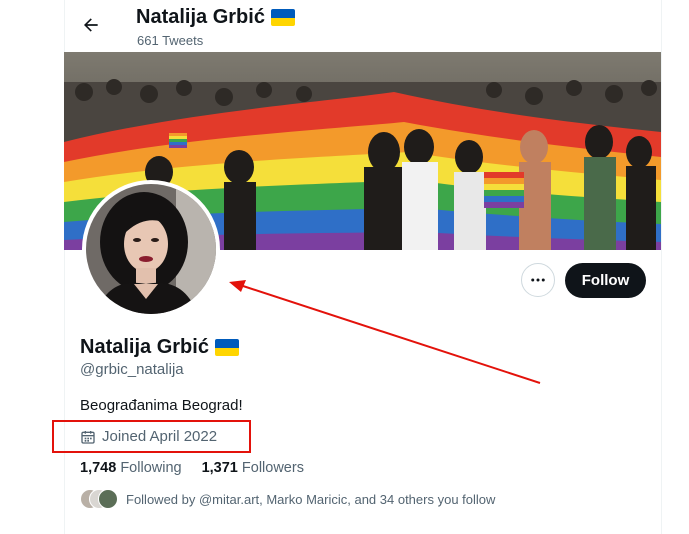  I want to click on follow-stats: 1,748 Following 1,371 Followers, so click(192, 468).